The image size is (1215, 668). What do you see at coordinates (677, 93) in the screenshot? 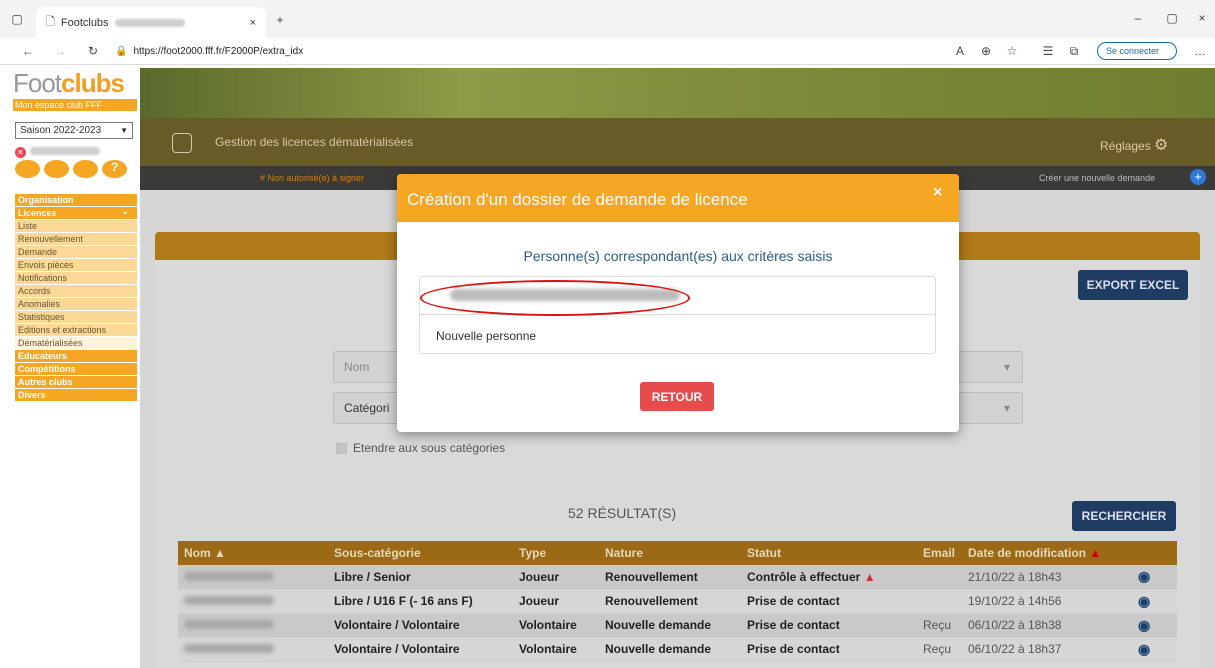
I see `header-banner` at bounding box center [677, 93].